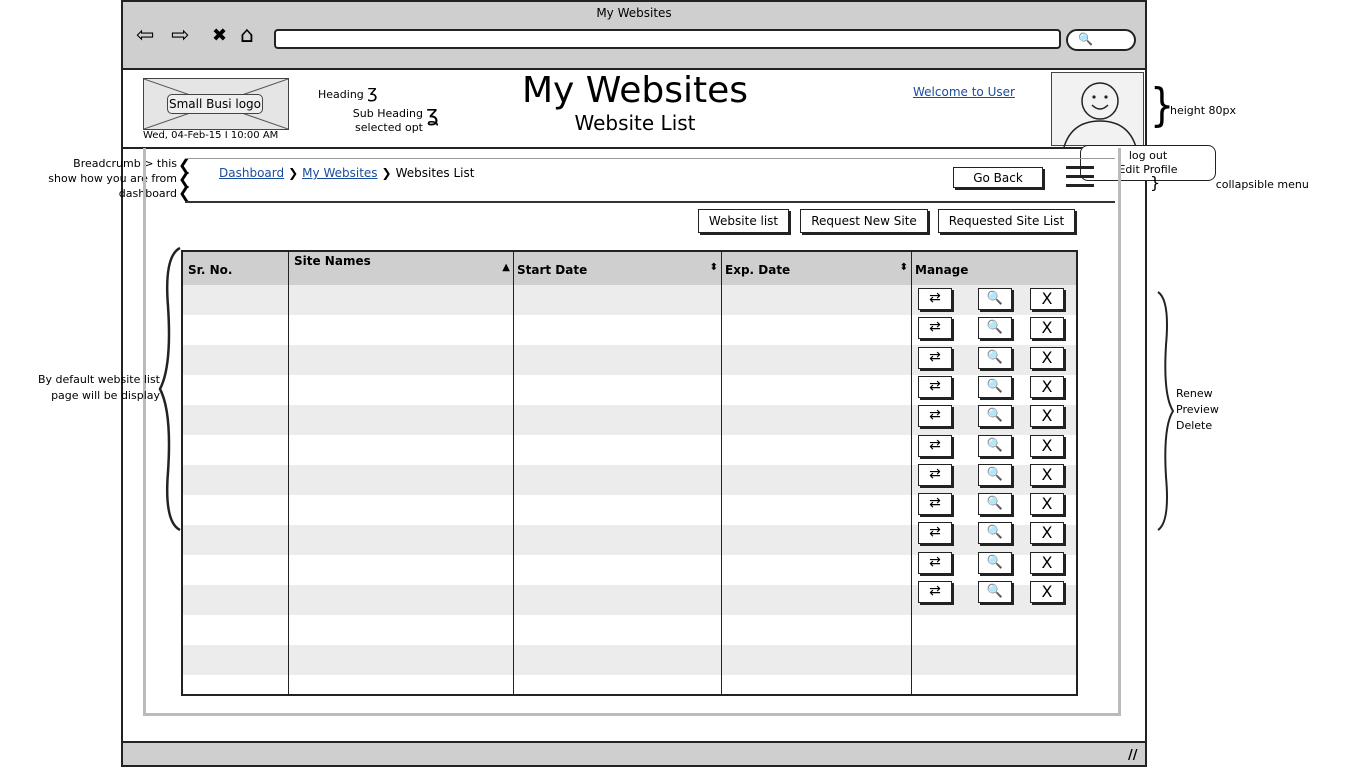  What do you see at coordinates (341, 94) in the screenshot?
I see `heading-note-text: Heading` at bounding box center [341, 94].